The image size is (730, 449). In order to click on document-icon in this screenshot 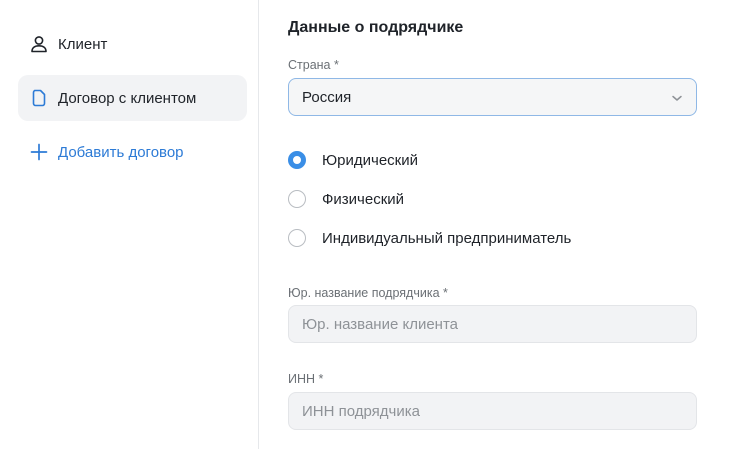, I will do `click(39, 98)`.